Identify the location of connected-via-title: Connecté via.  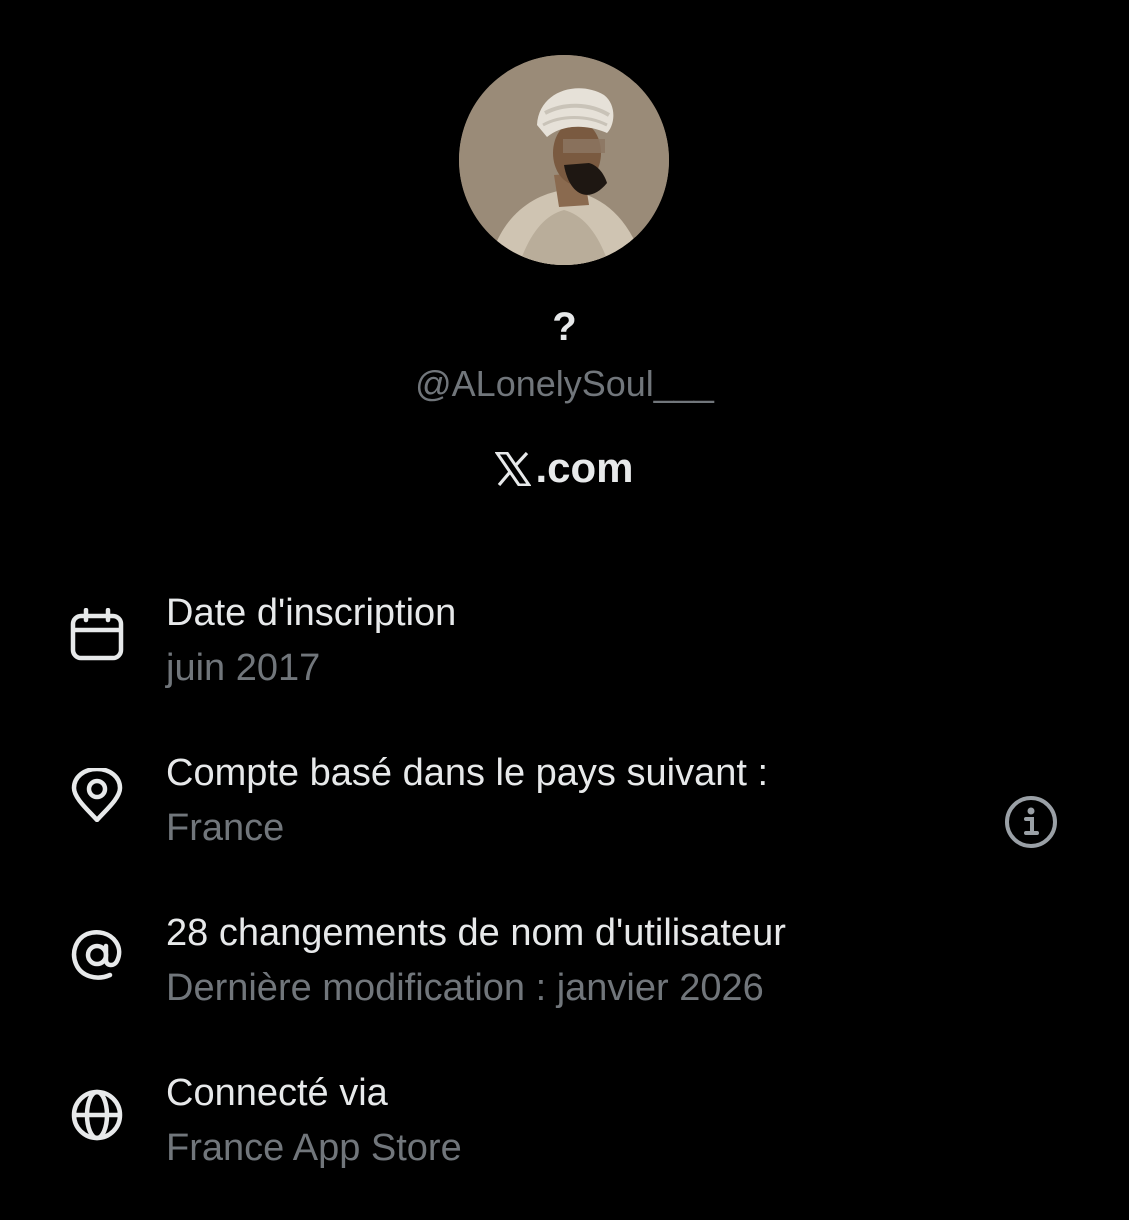
(277, 1093).